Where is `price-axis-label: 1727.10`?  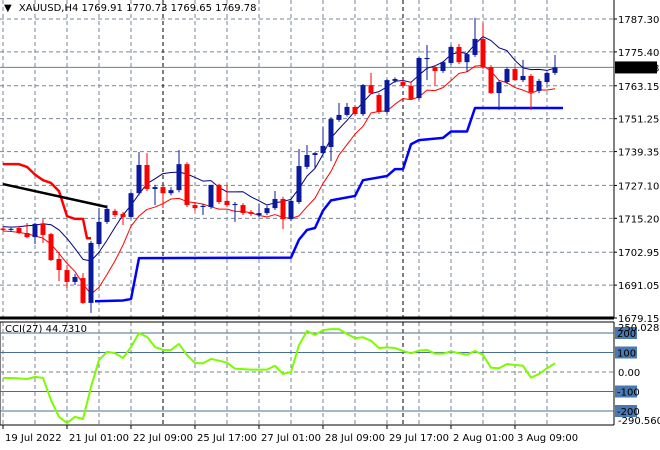 price-axis-label: 1727.10 is located at coordinates (638, 186).